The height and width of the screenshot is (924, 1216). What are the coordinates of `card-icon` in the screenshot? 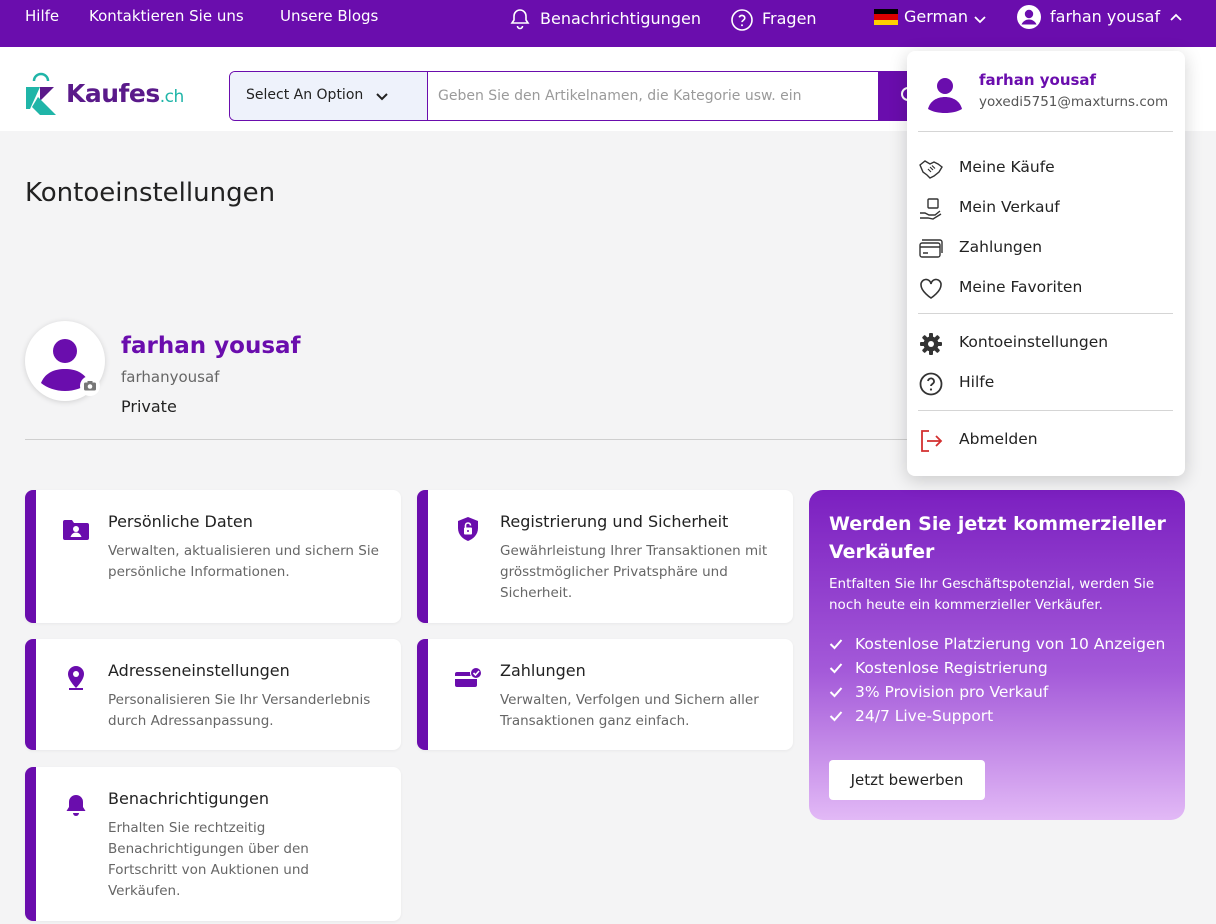 It's located at (931, 248).